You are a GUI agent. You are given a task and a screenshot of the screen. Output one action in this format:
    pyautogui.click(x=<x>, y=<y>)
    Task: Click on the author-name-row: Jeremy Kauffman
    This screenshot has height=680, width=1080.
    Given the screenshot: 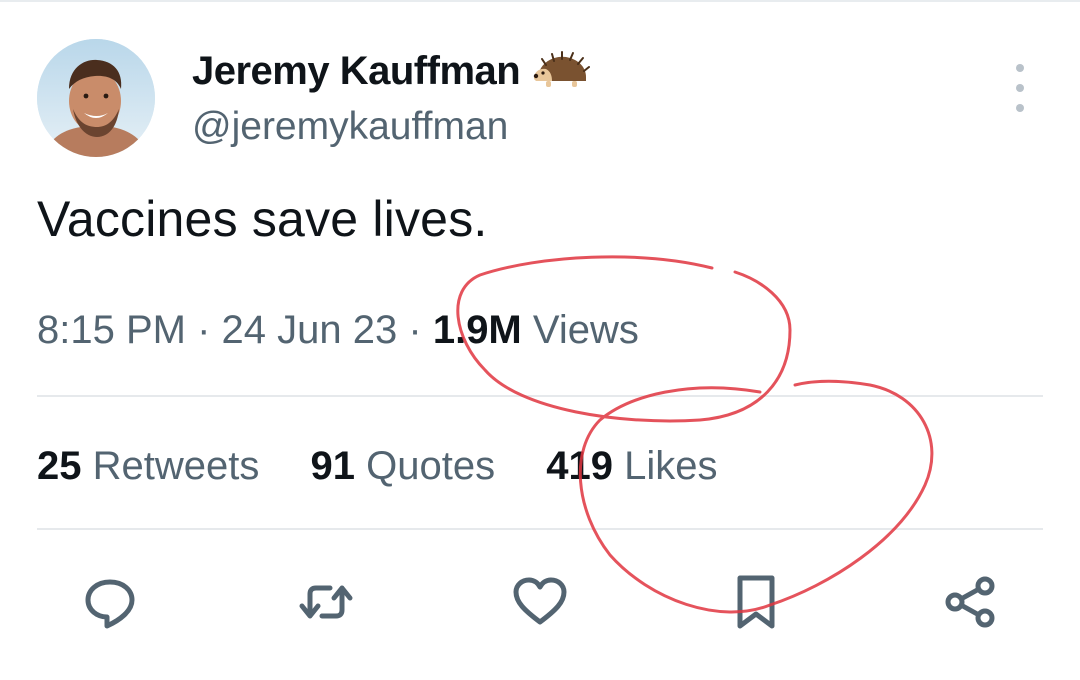 What is the action you would take?
    pyautogui.click(x=391, y=71)
    